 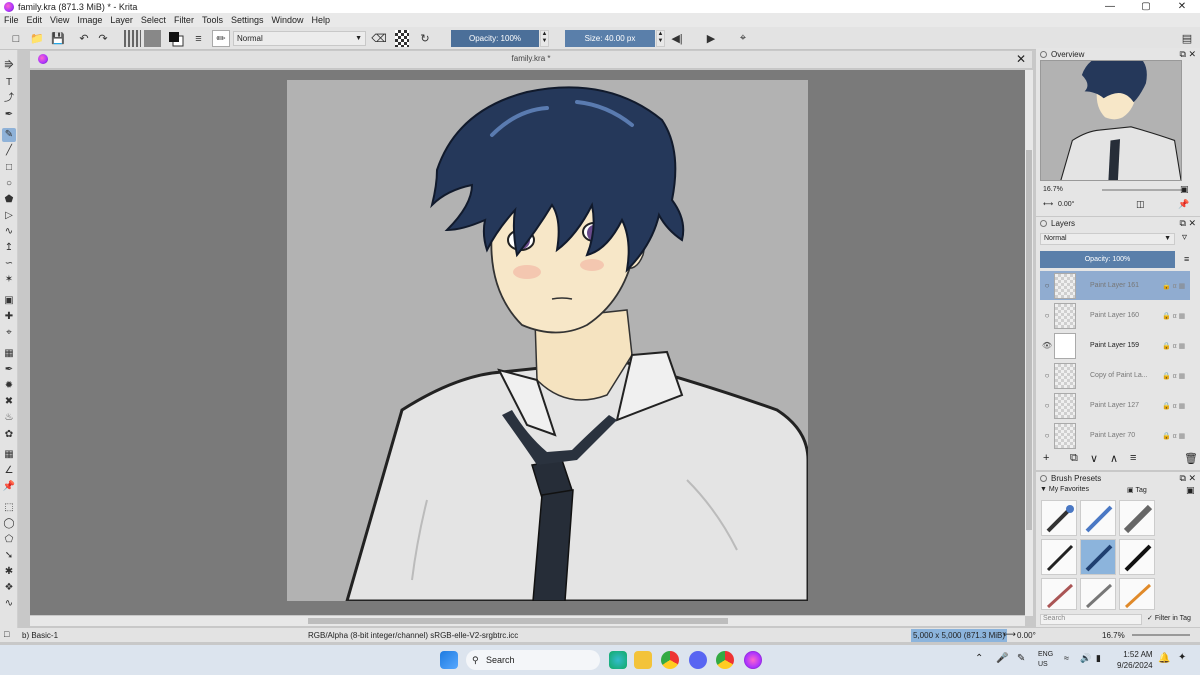 I want to click on layer-visibility-on-icon: 👁, so click(x=1047, y=345).